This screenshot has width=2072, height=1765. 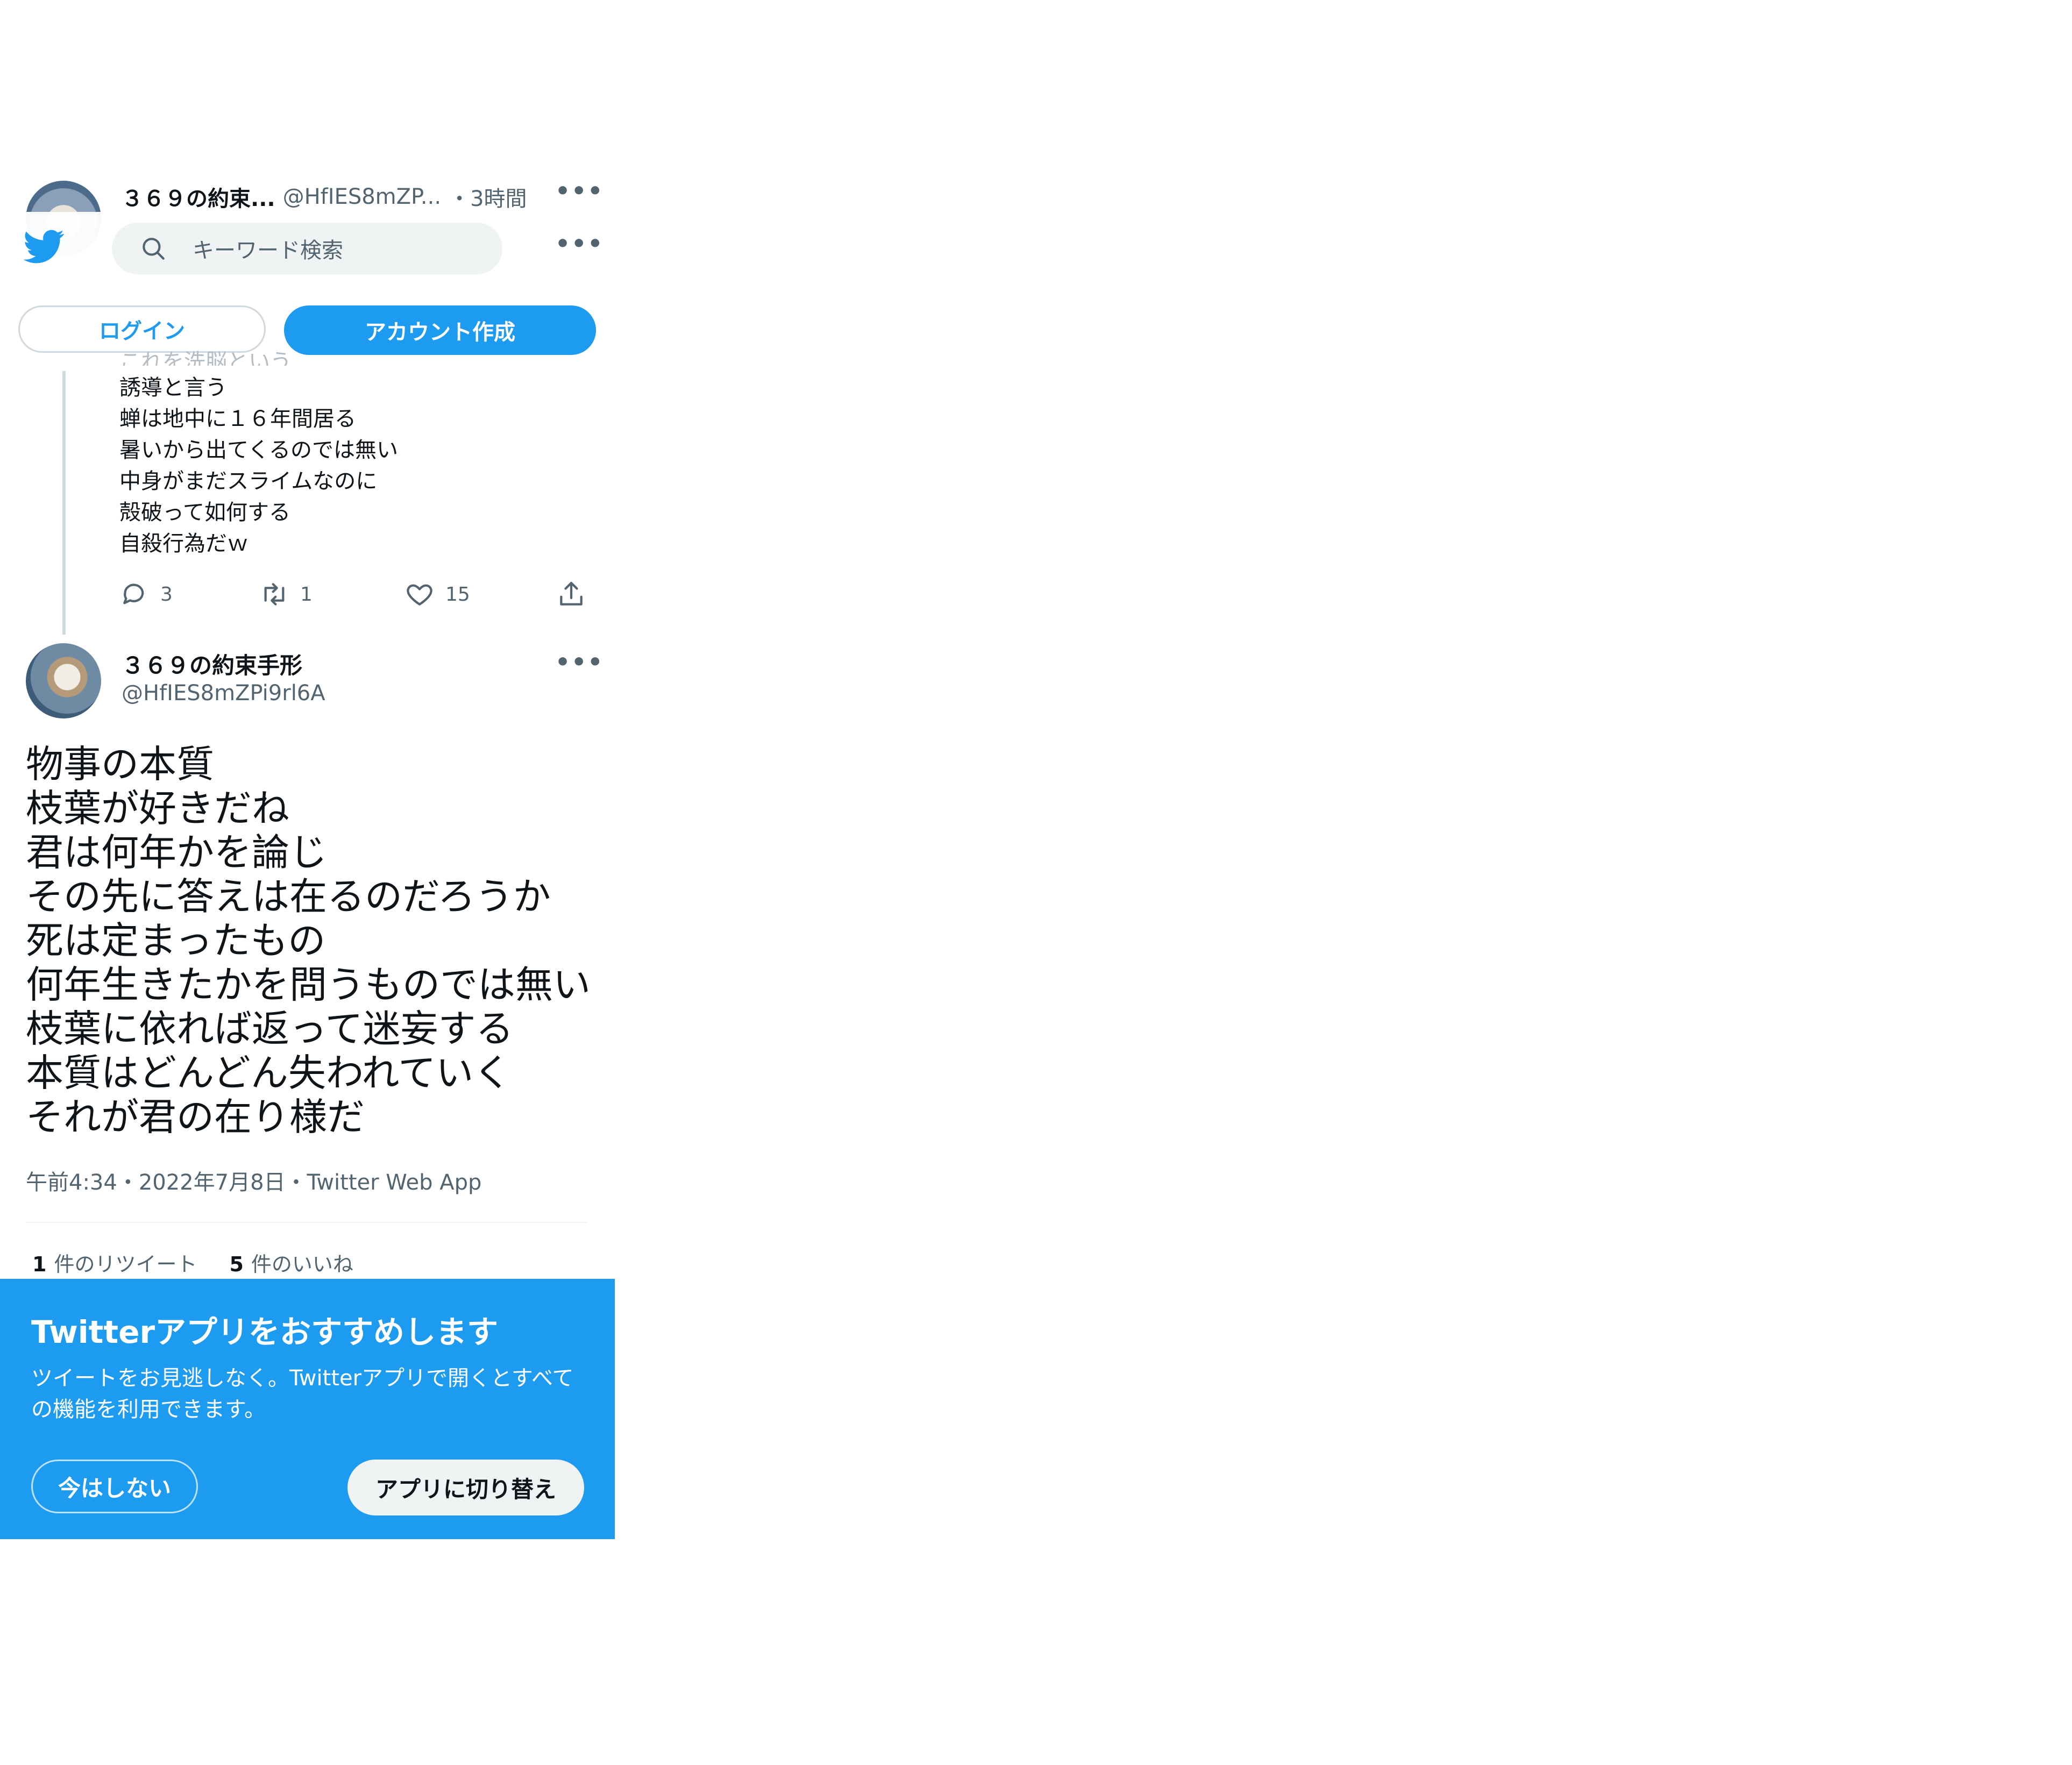 I want to click on search-input: キーワード検索, so click(x=307, y=248).